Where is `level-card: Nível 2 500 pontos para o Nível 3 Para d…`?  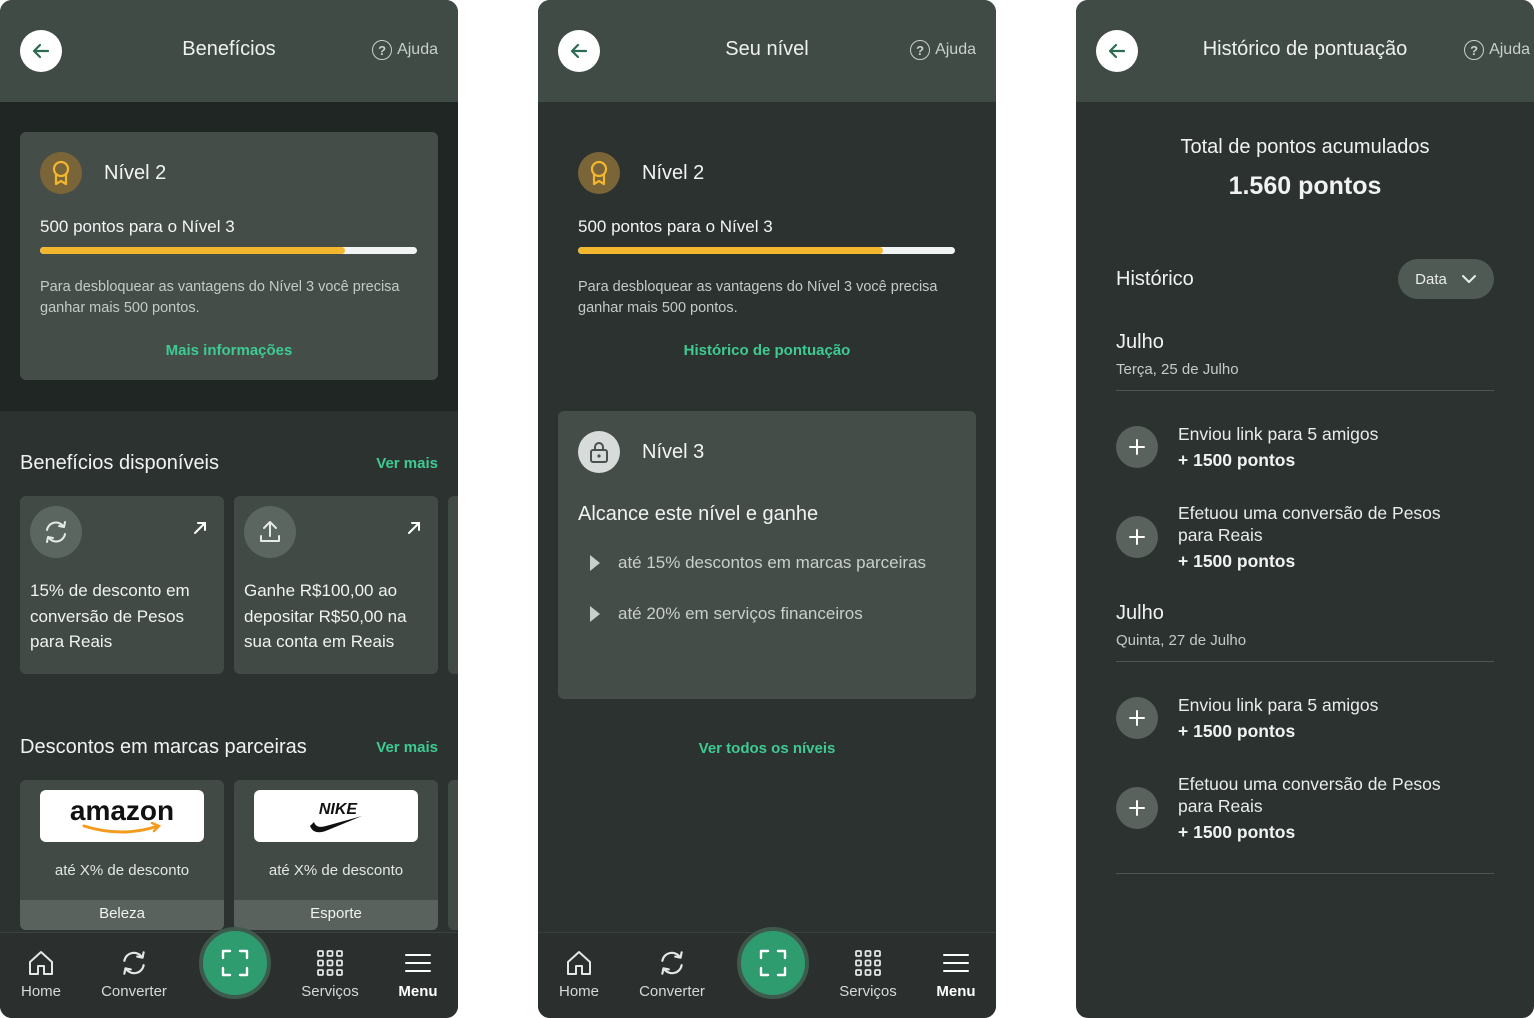
level-card: Nível 2 500 pontos para o Nível 3 Para d… is located at coordinates (229, 256).